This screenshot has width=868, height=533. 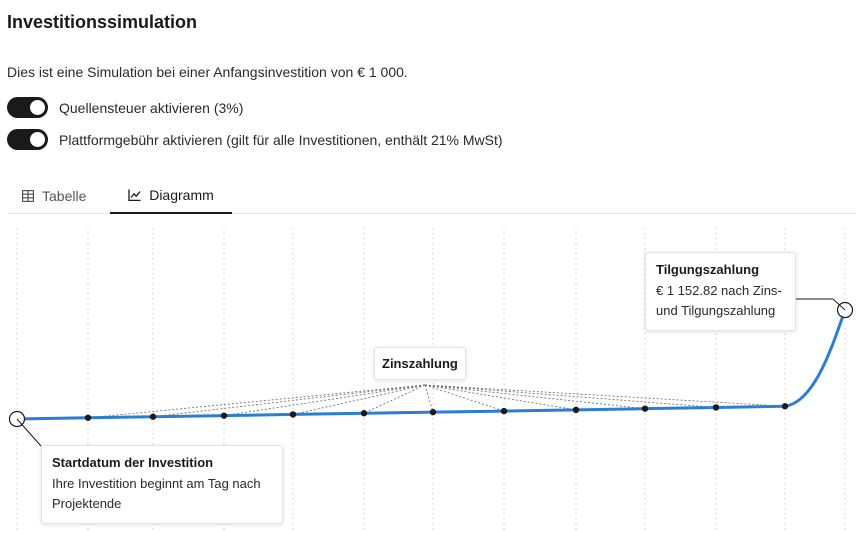 I want to click on view-tabs: Tabelle Diagramm, so click(x=432, y=196).